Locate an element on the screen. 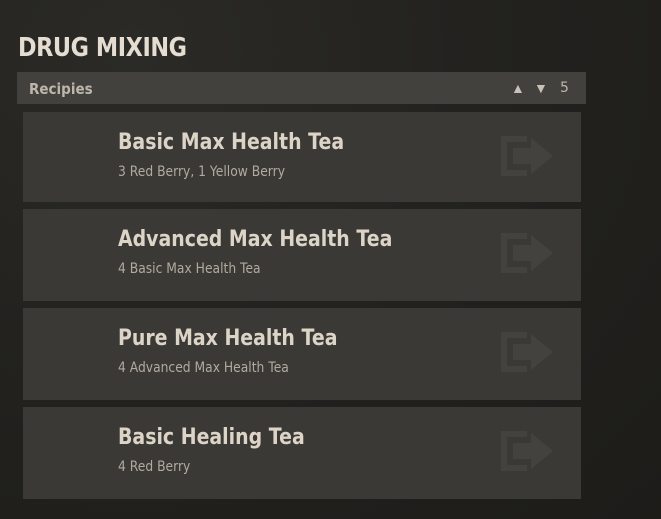 This screenshot has width=661, height=519. recipe-ingredients: 4 Basic Max Health Tea is located at coordinates (189, 269).